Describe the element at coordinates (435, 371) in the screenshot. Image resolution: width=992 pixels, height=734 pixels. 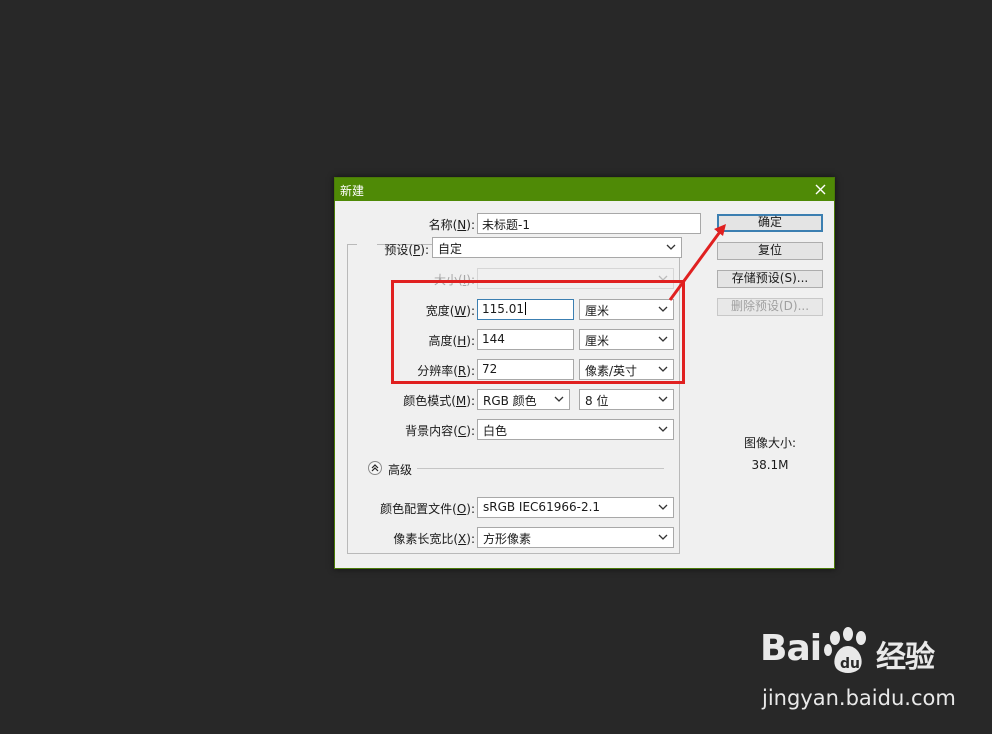
I see `resolution-label-text: 分辨率` at that location.